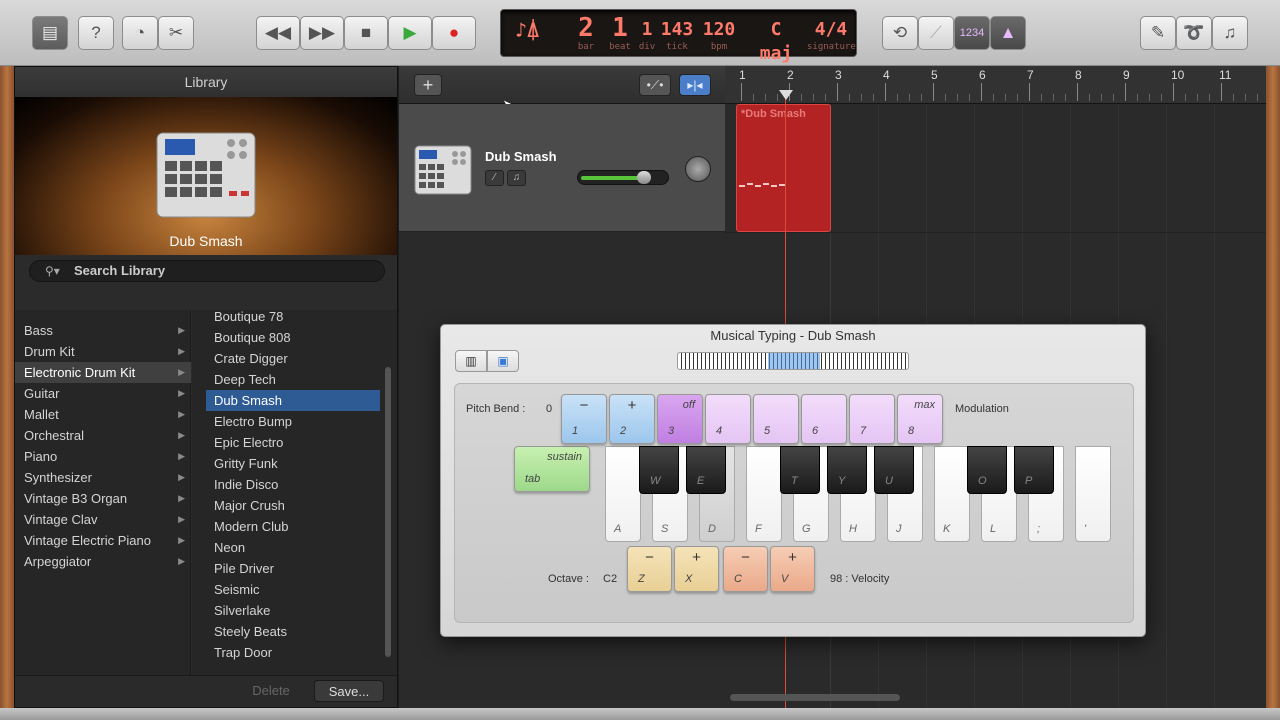  I want to click on volume-knob, so click(644, 177).